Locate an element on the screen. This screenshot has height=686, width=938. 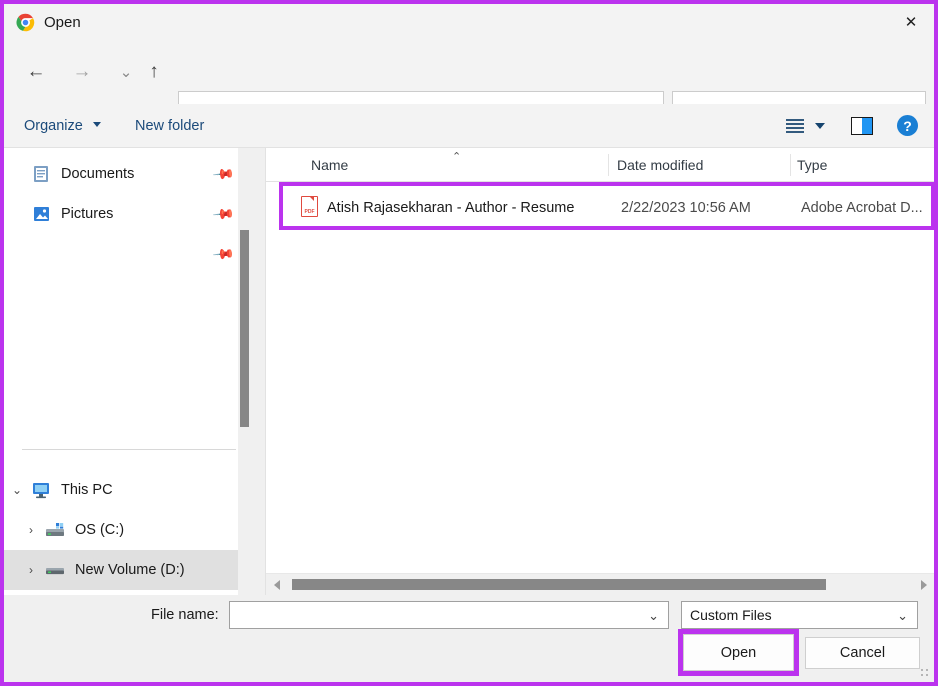
horizontal-scrollbar is located at coordinates (600, 584).